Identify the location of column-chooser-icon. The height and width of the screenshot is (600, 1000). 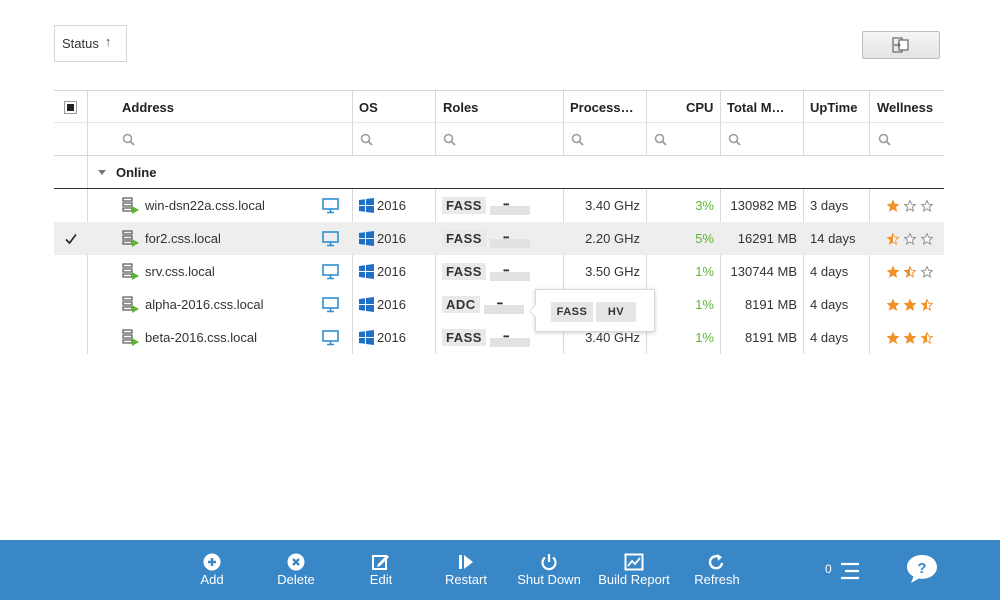
(900, 45).